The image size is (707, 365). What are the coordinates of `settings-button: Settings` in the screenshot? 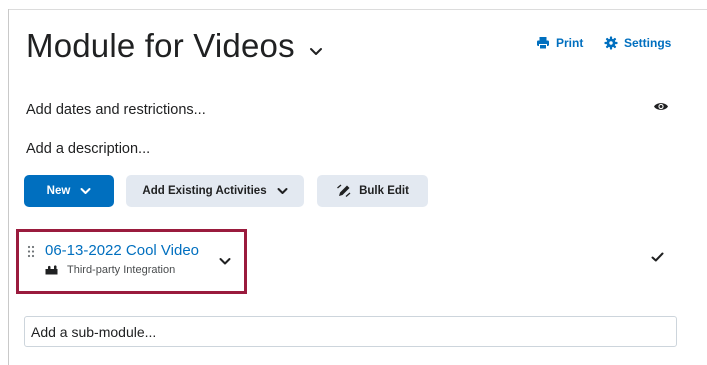 It's located at (637, 43).